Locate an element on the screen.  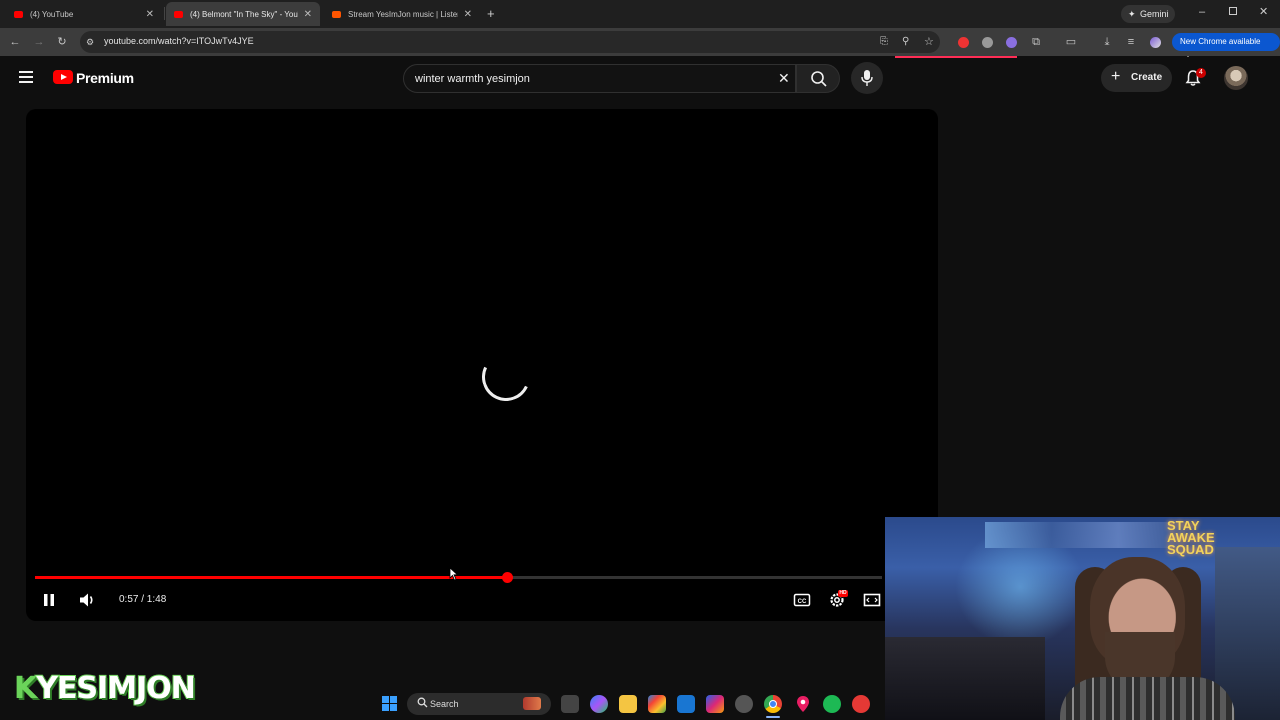
store-icon is located at coordinates (657, 704).